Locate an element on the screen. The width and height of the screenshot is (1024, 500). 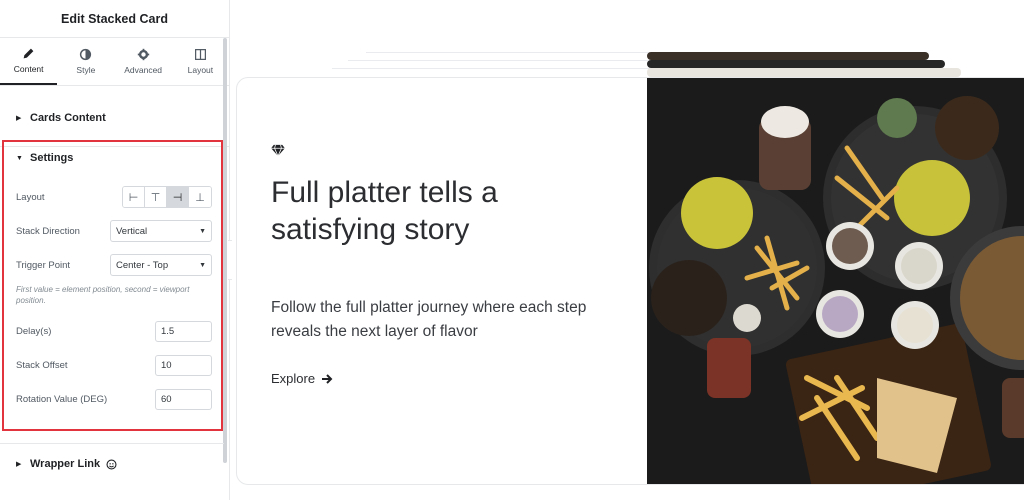
gear-icon is located at coordinates (143, 54).